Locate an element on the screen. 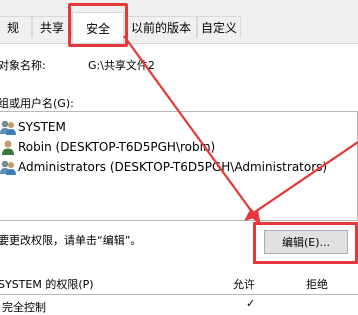  list-item: Robin (DESKTOP-T6D5PGH\robin) is located at coordinates (107, 147).